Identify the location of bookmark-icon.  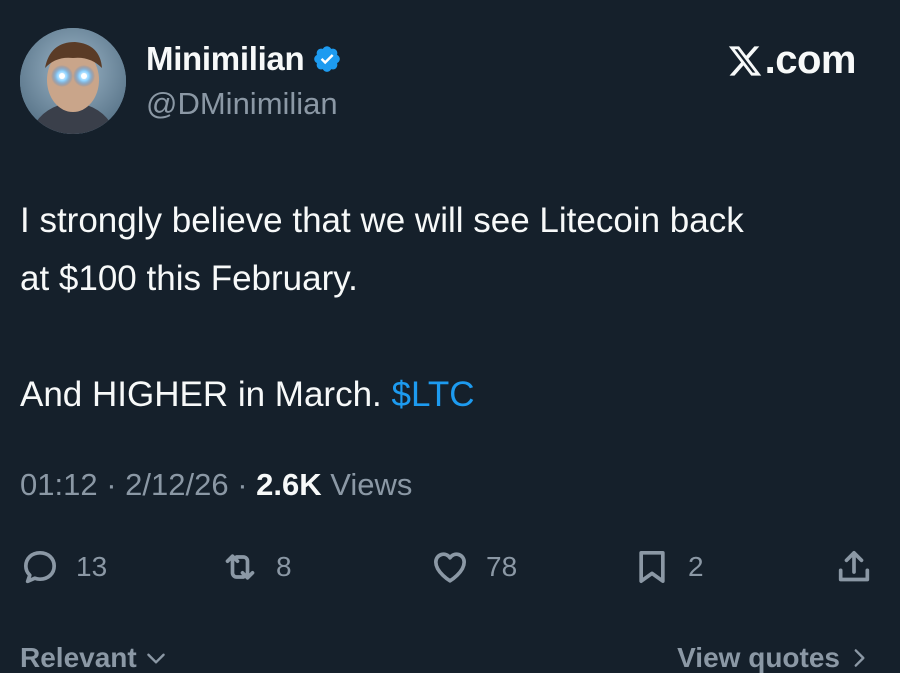
(652, 567).